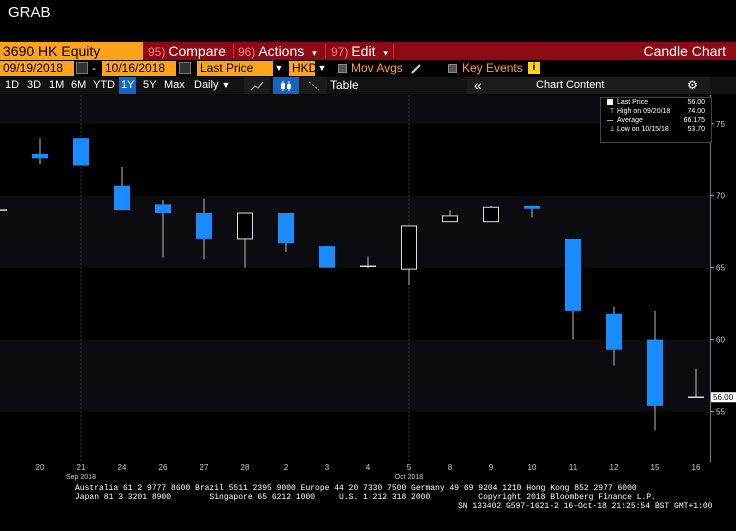 This screenshot has height=531, width=736. What do you see at coordinates (344, 85) in the screenshot?
I see `table-button: Table` at bounding box center [344, 85].